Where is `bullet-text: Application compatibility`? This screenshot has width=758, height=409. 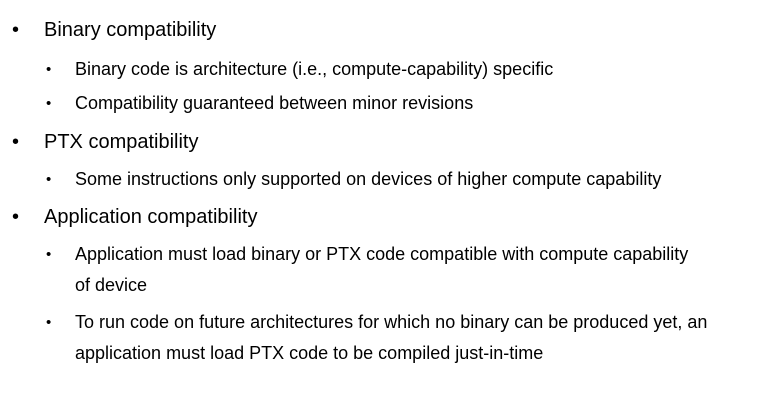
bullet-text: Application compatibility is located at coordinates (151, 217).